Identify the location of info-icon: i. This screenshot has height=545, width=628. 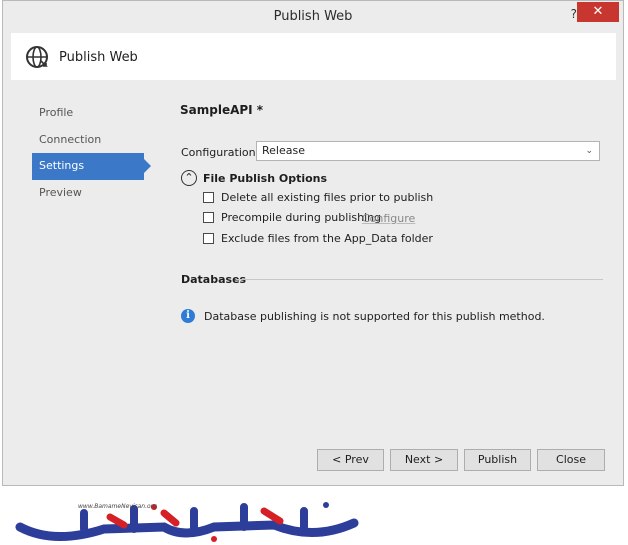
(188, 316).